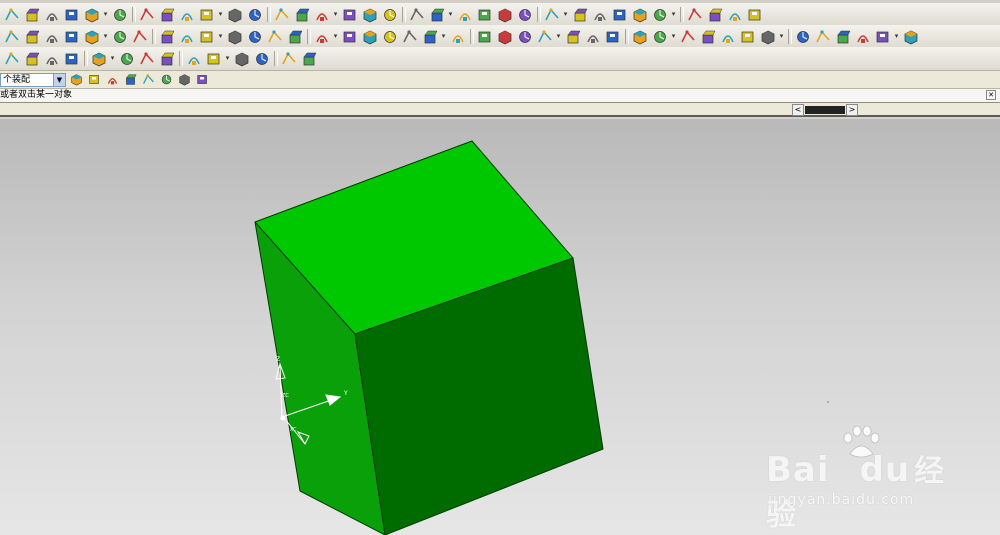 Image resolution: width=1000 pixels, height=535 pixels. What do you see at coordinates (308, 58) in the screenshot?
I see `styled-icon` at bounding box center [308, 58].